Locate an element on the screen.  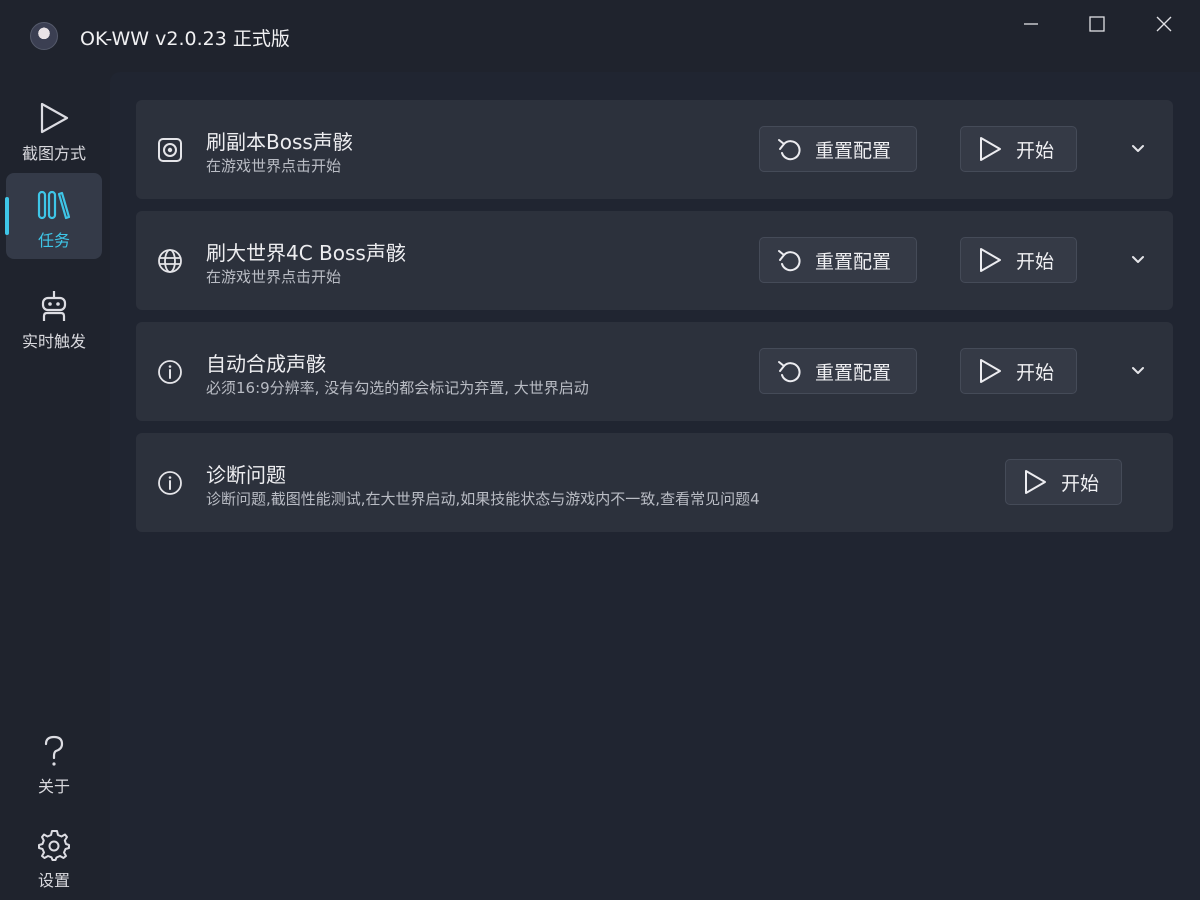
task-title: 诊断问题 is located at coordinates (246, 475).